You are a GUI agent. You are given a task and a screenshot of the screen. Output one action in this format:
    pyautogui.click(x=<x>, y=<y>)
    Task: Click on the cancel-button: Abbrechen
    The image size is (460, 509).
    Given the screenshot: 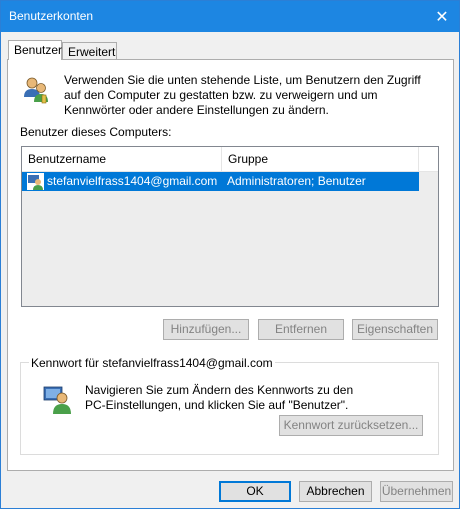 What is the action you would take?
    pyautogui.click(x=335, y=491)
    